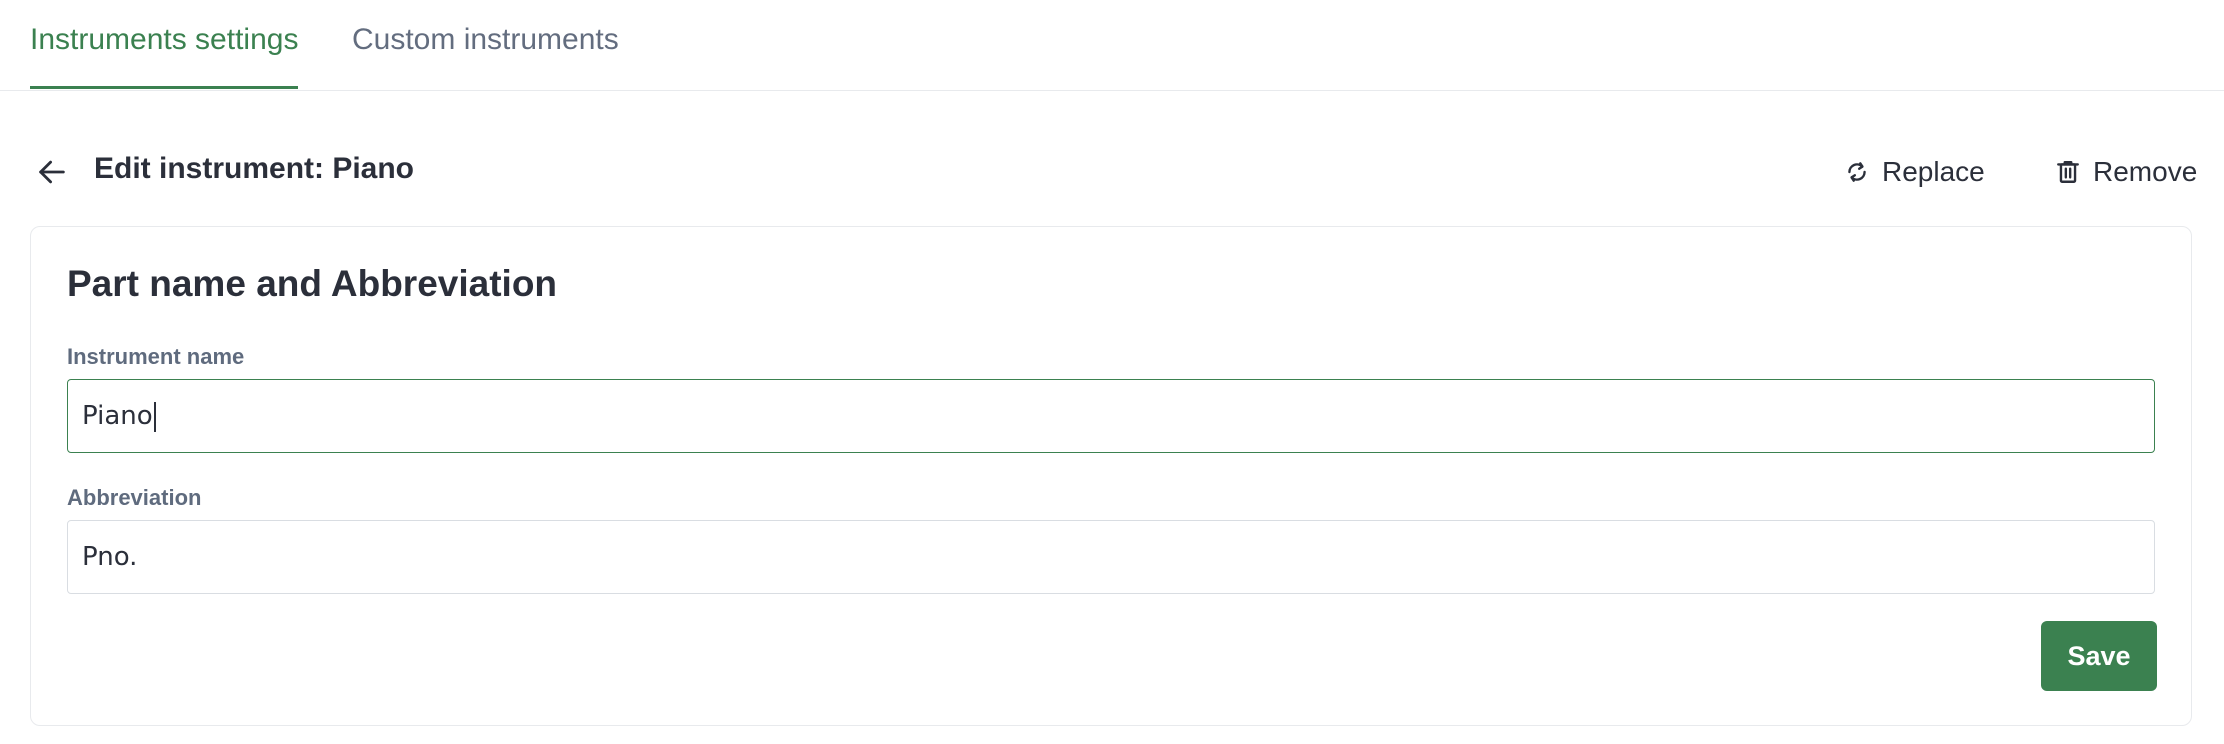 The height and width of the screenshot is (744, 2224). Describe the element at coordinates (154, 416) in the screenshot. I see `text-caret` at that location.